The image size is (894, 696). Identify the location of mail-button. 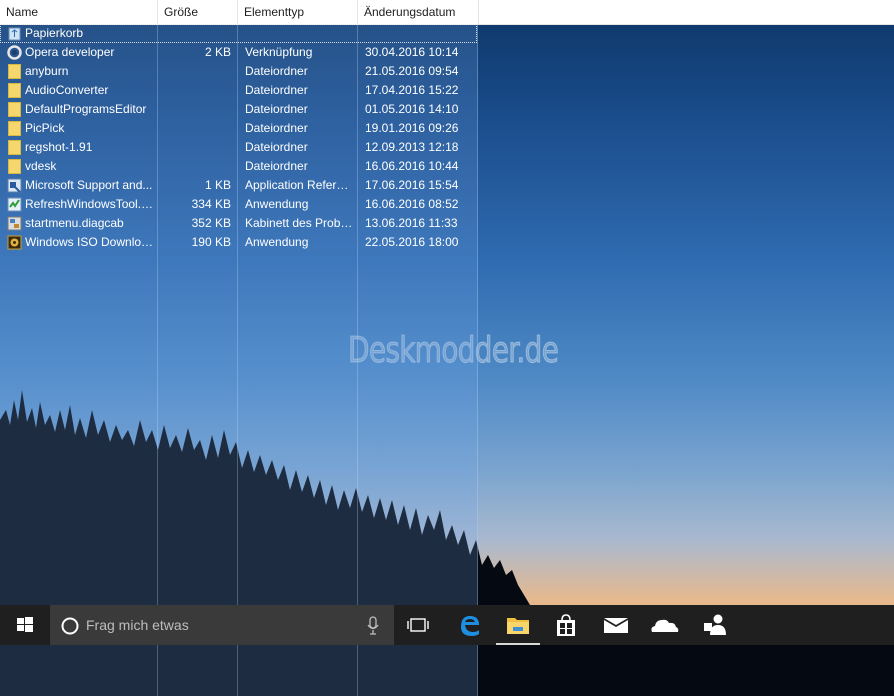
(616, 625).